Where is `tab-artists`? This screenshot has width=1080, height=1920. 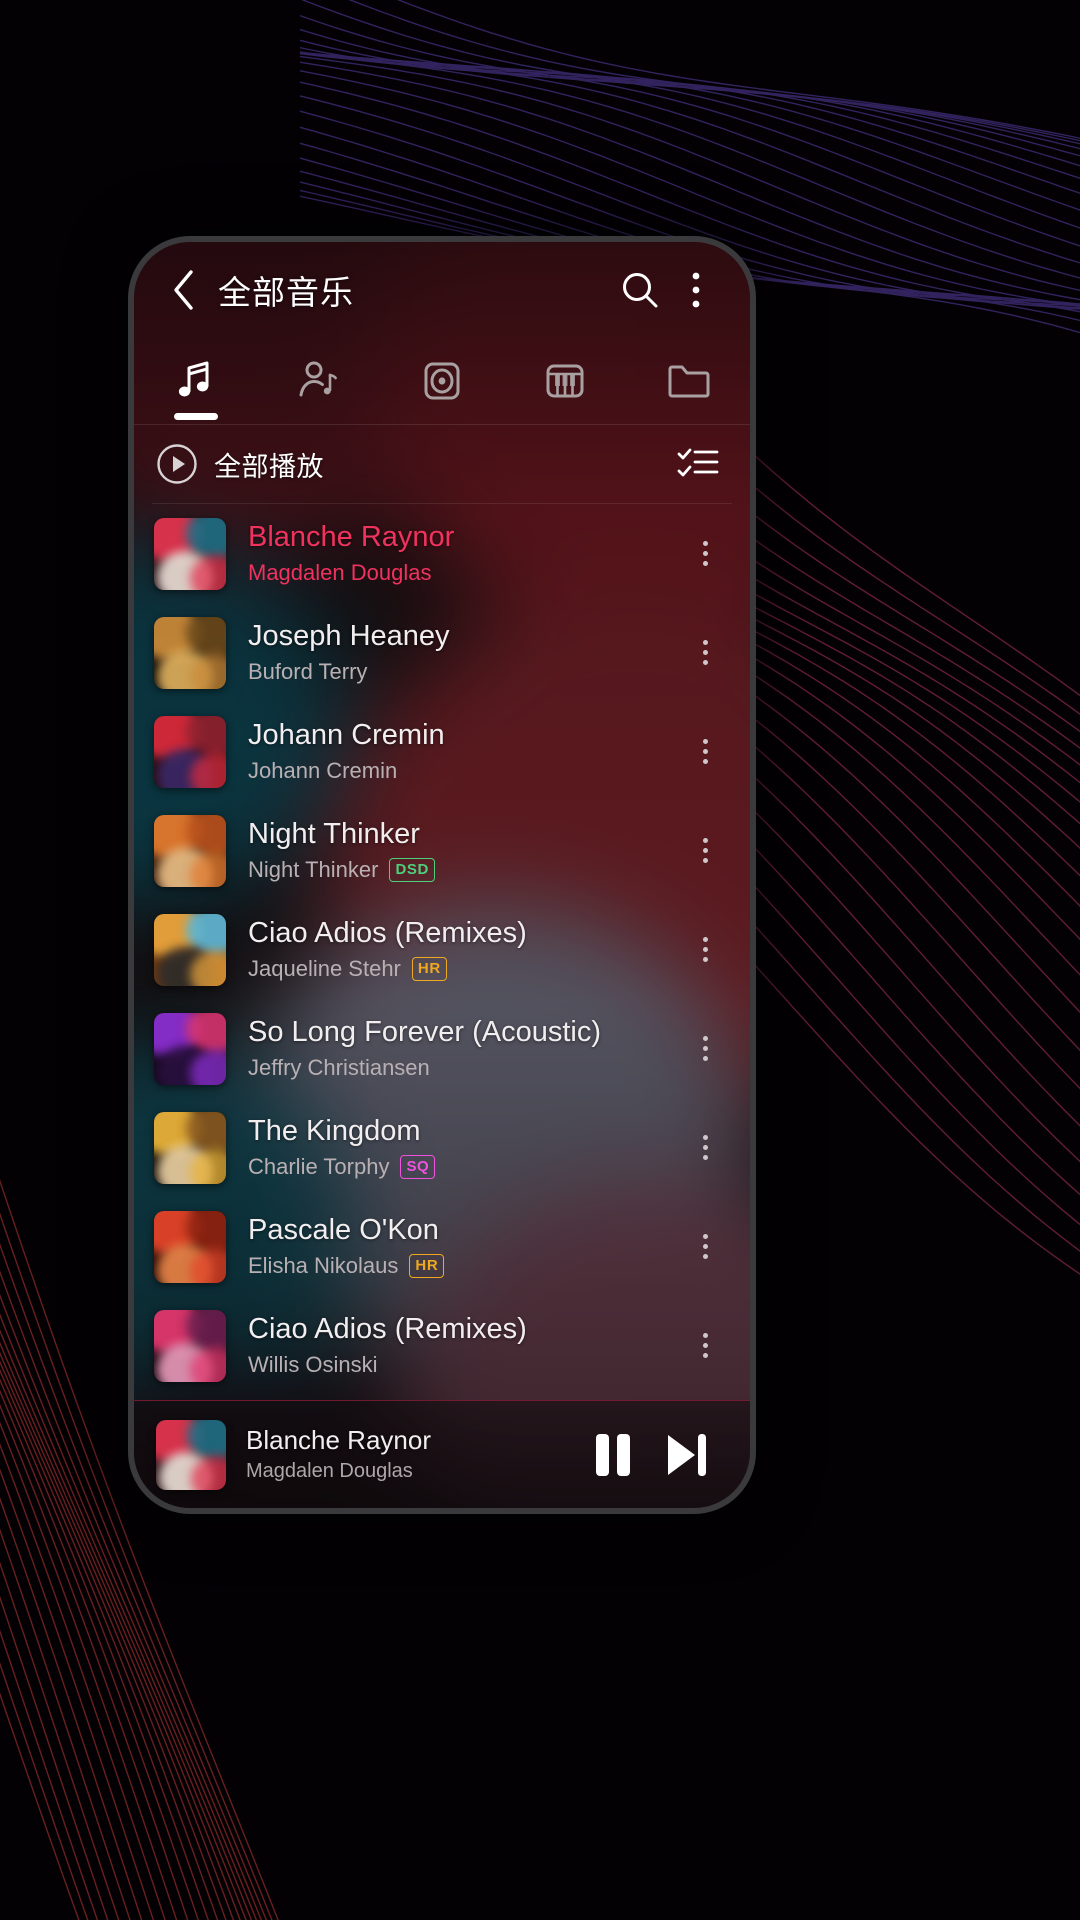 tab-artists is located at coordinates (318, 381).